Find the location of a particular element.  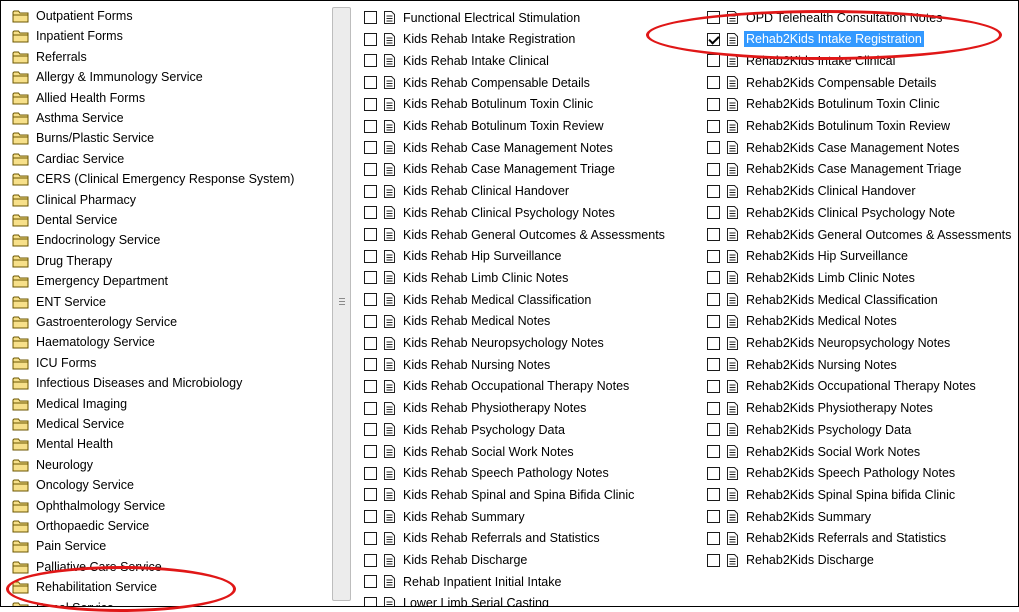

form-item: Kids Rehab Compensable Details is located at coordinates (478, 82).